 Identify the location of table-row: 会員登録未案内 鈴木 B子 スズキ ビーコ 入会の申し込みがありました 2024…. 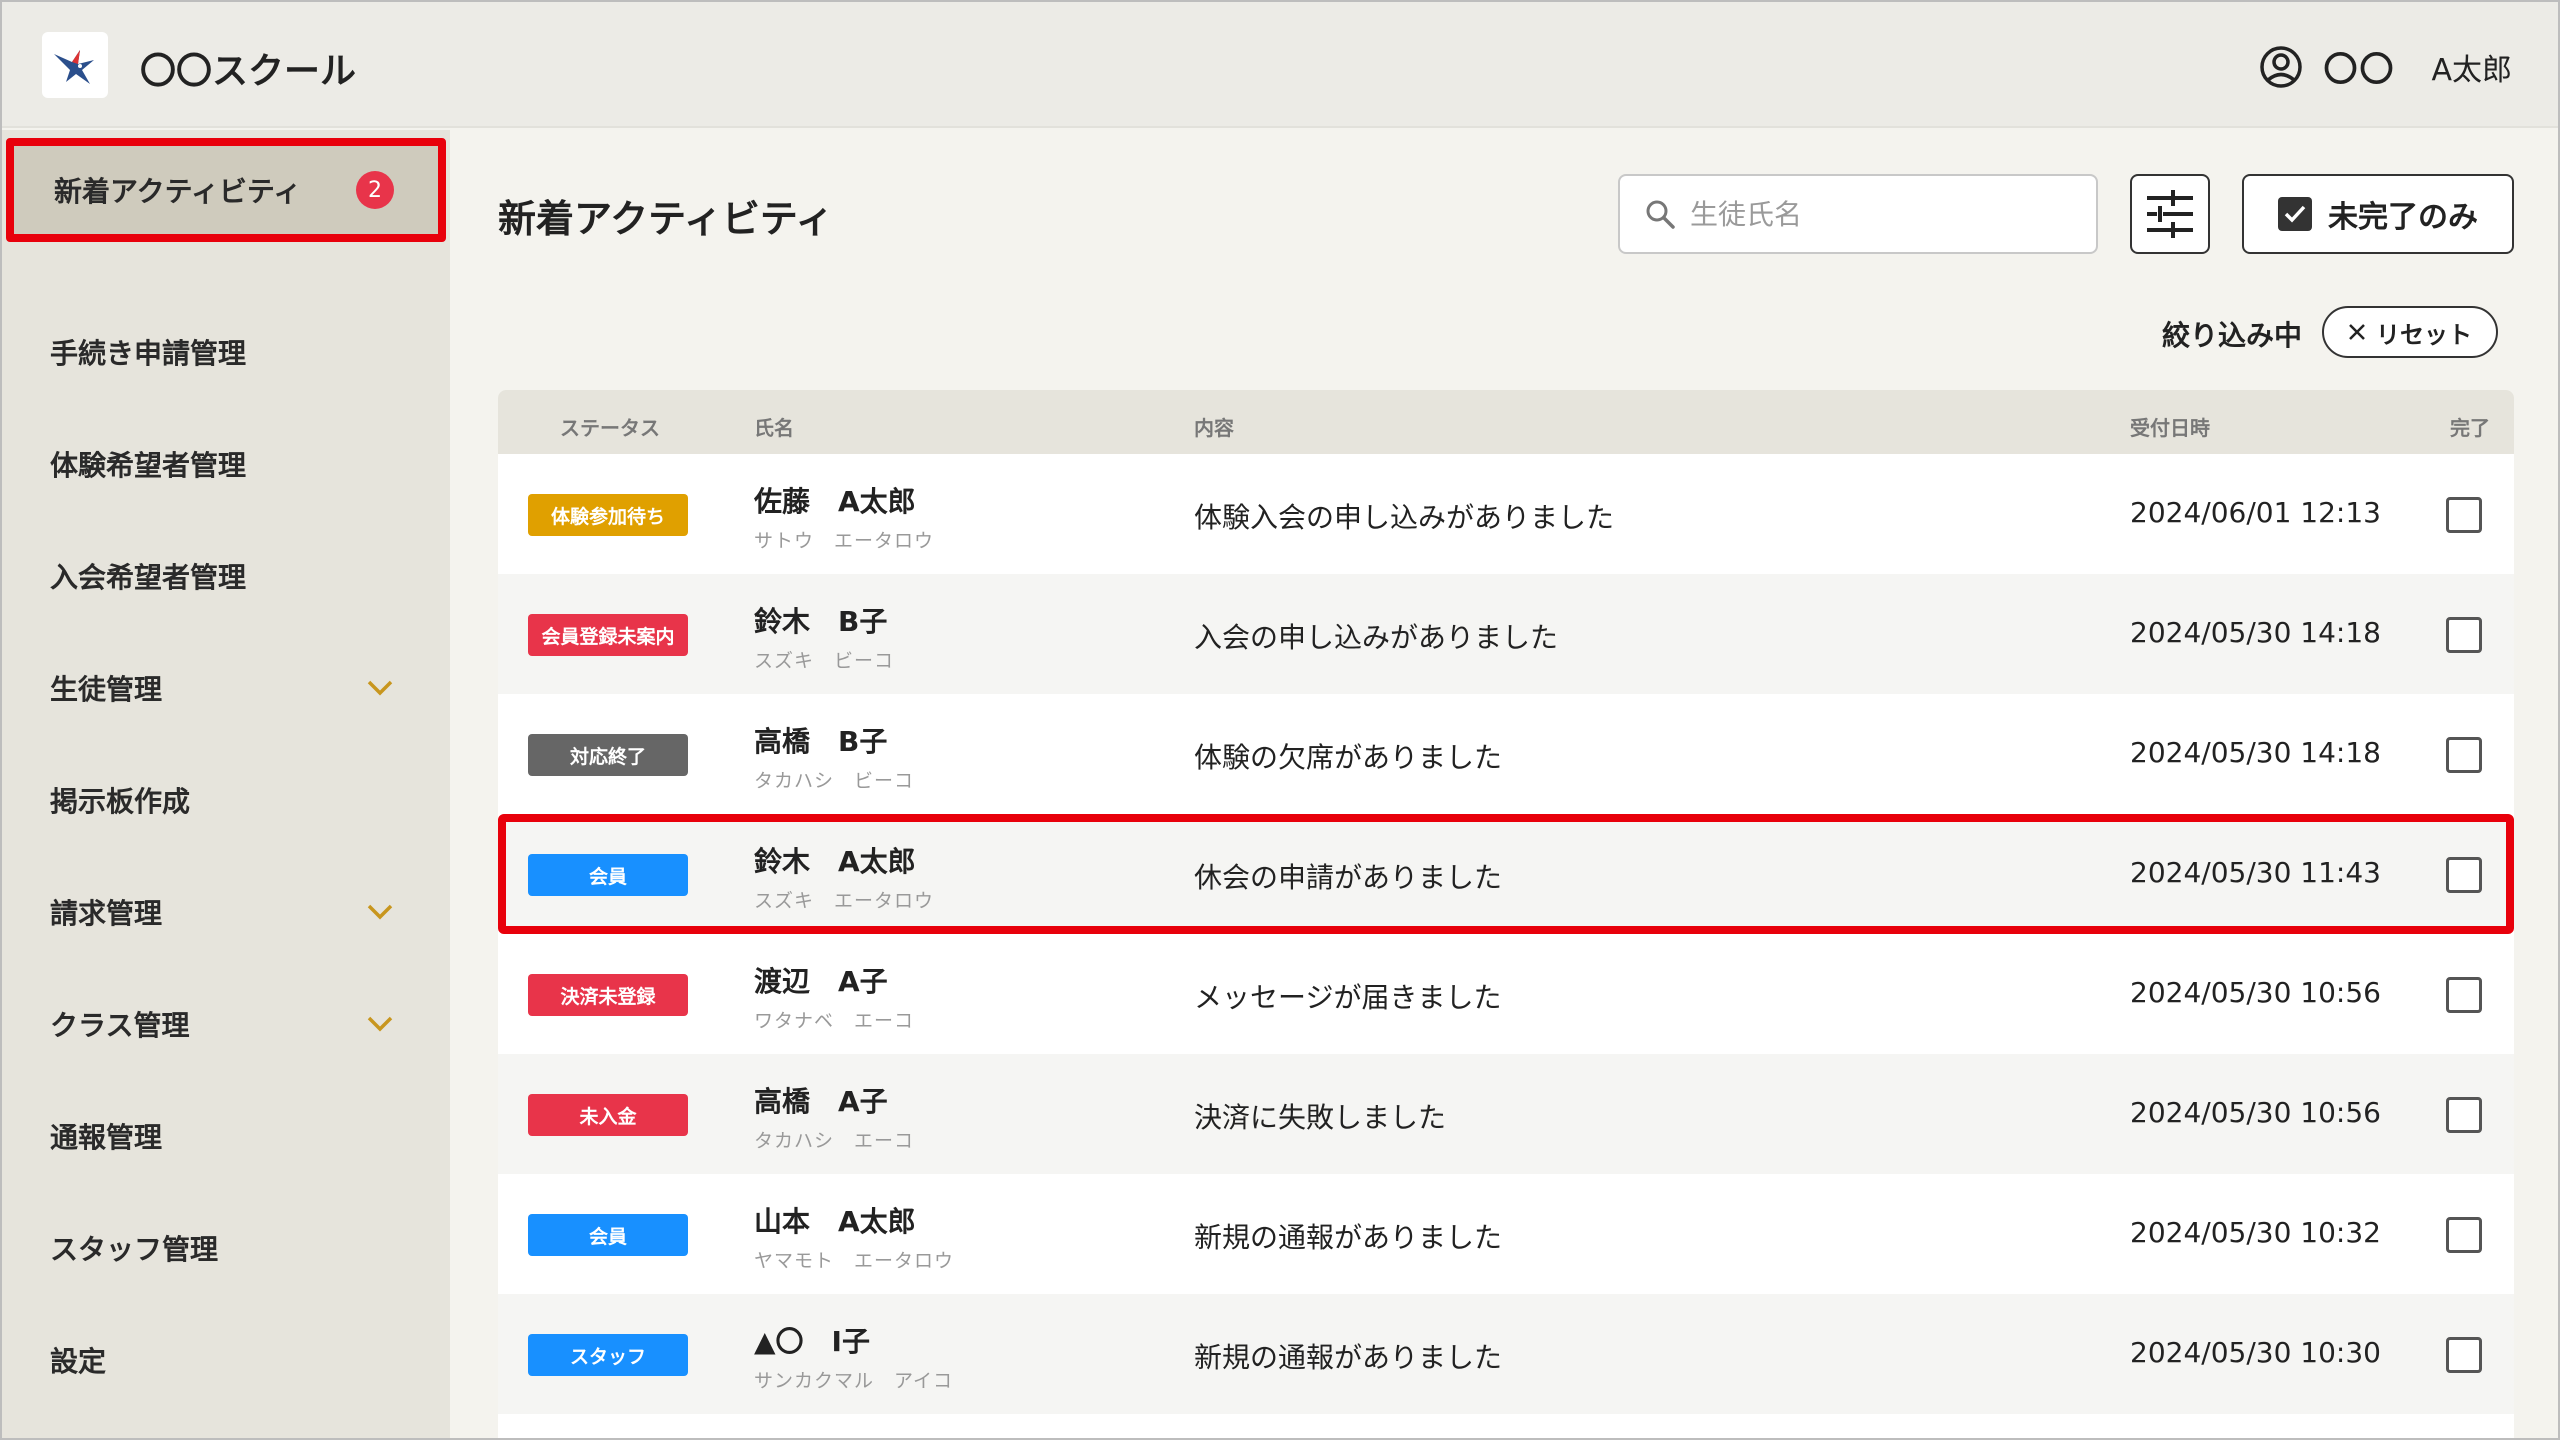
(1506, 634).